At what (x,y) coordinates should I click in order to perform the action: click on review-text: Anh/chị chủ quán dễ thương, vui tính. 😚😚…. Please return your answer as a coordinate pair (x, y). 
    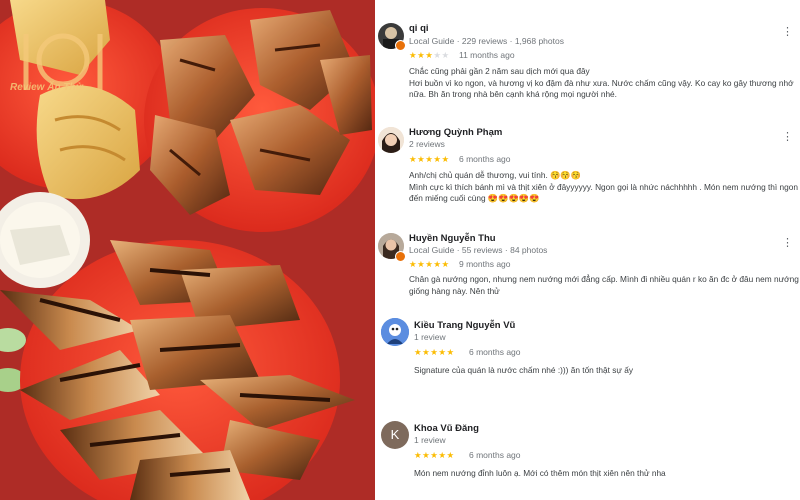
    Looking at the image, I should click on (603, 186).